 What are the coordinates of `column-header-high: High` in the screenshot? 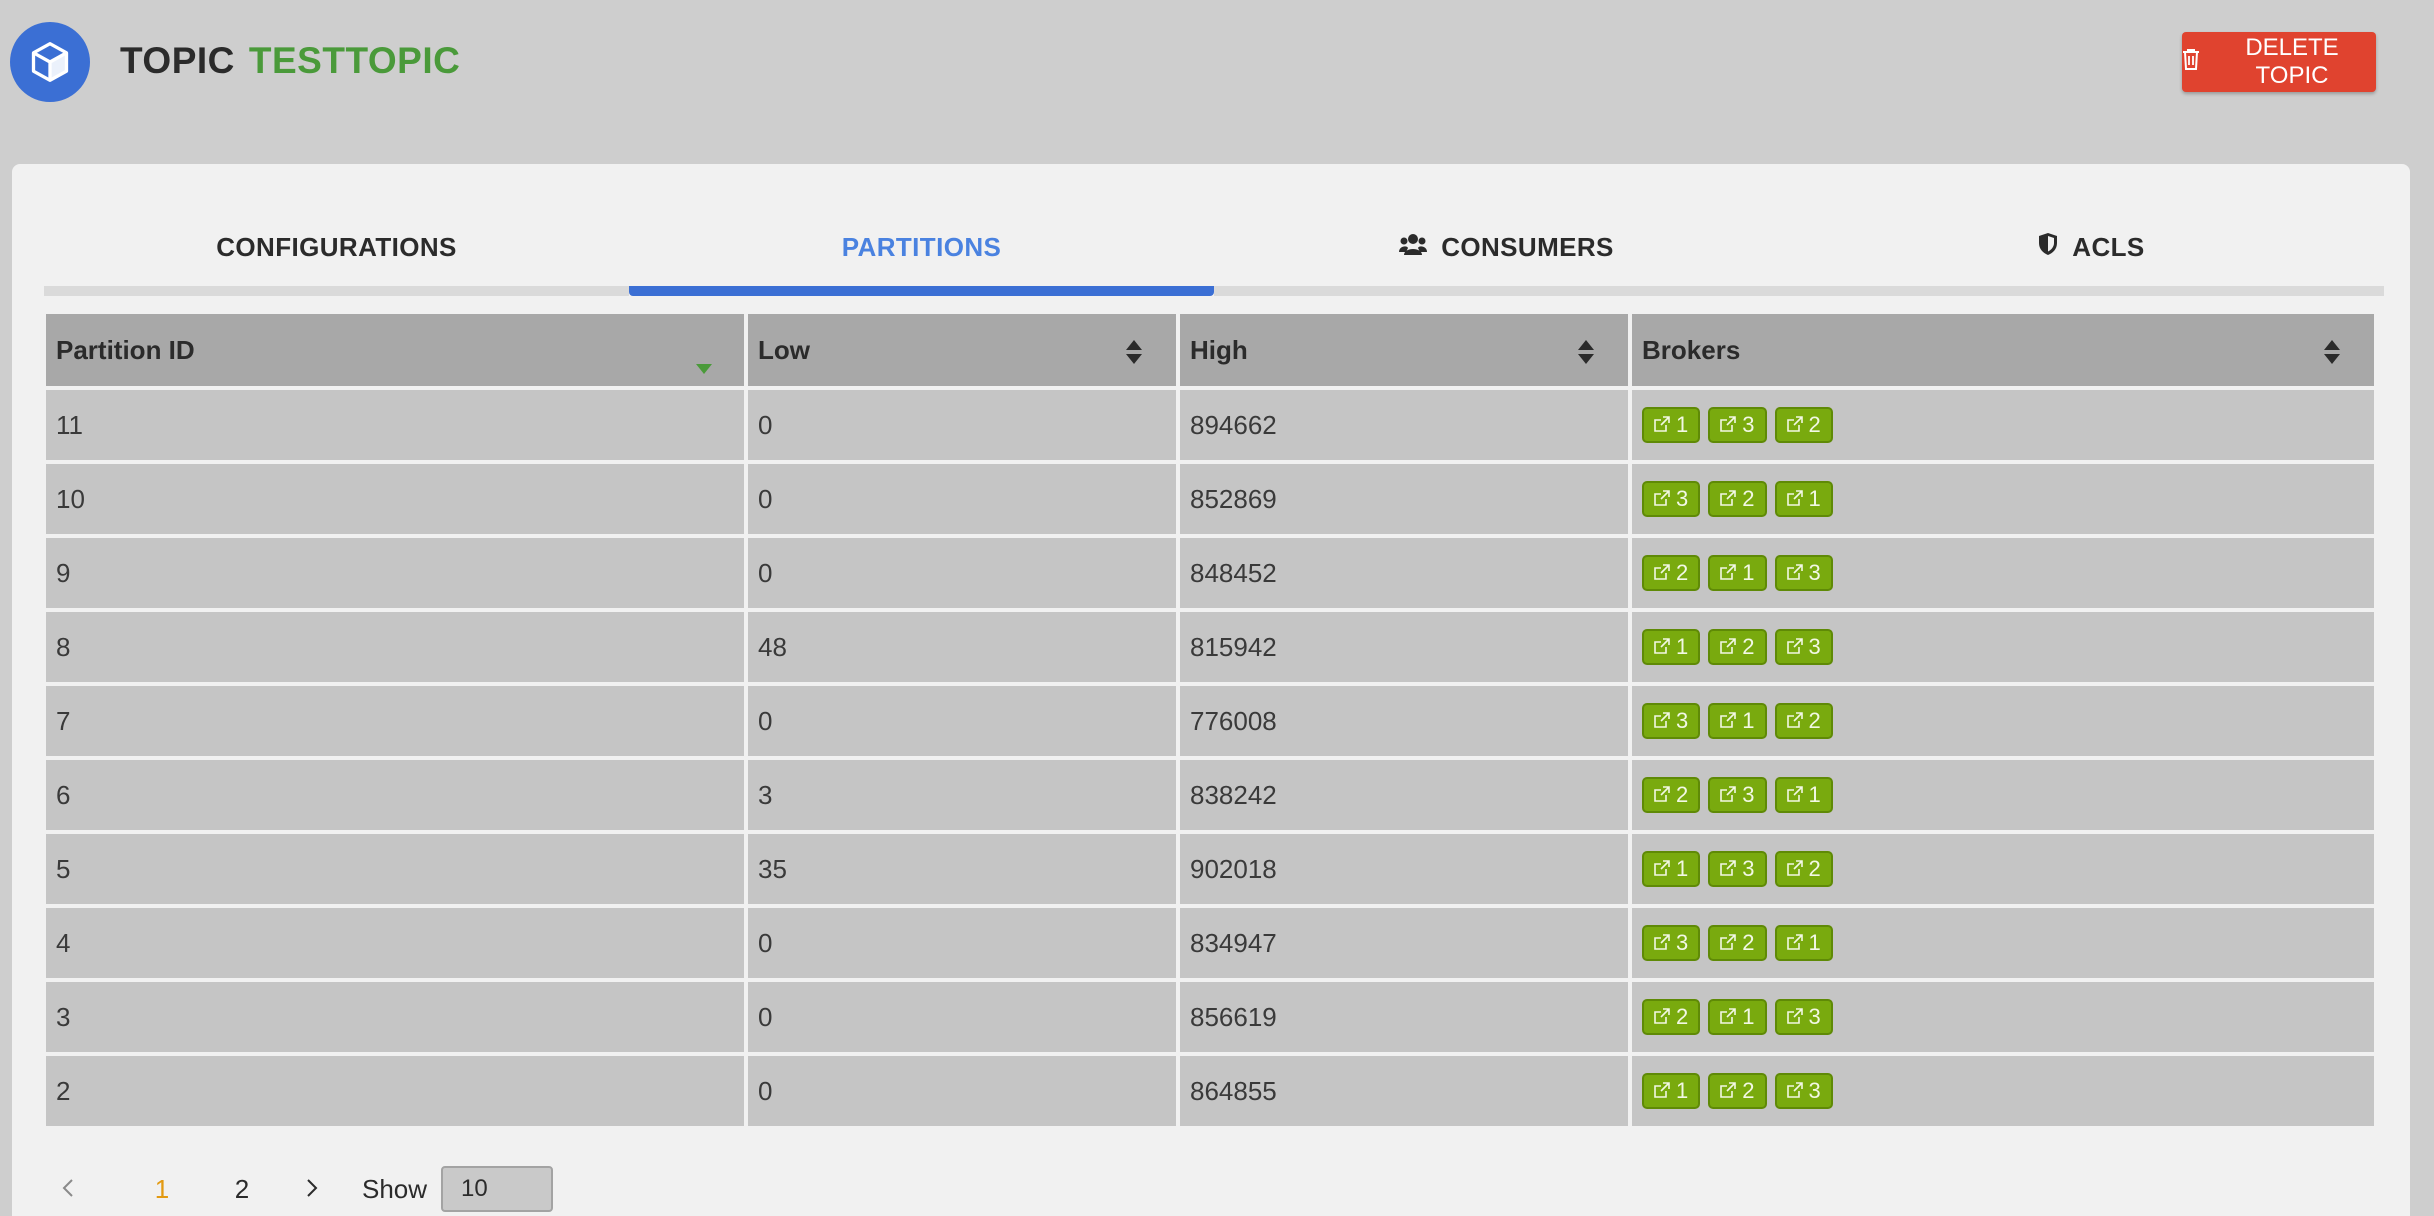 It's located at (1404, 350).